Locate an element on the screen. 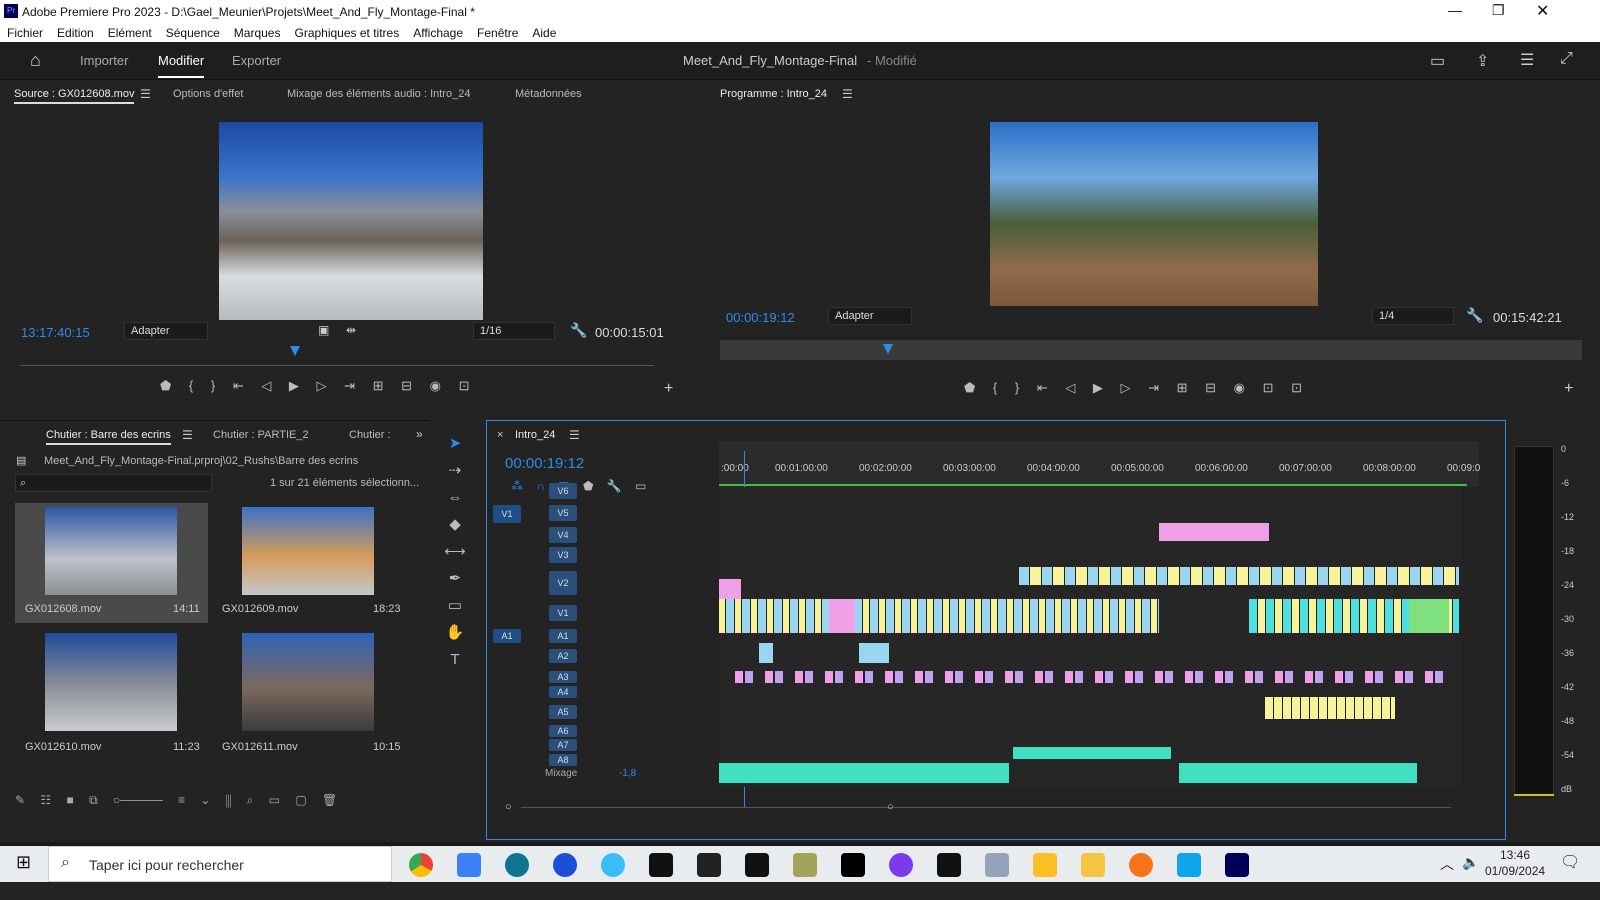  rectangle-icon: ▭ is located at coordinates (455, 605).